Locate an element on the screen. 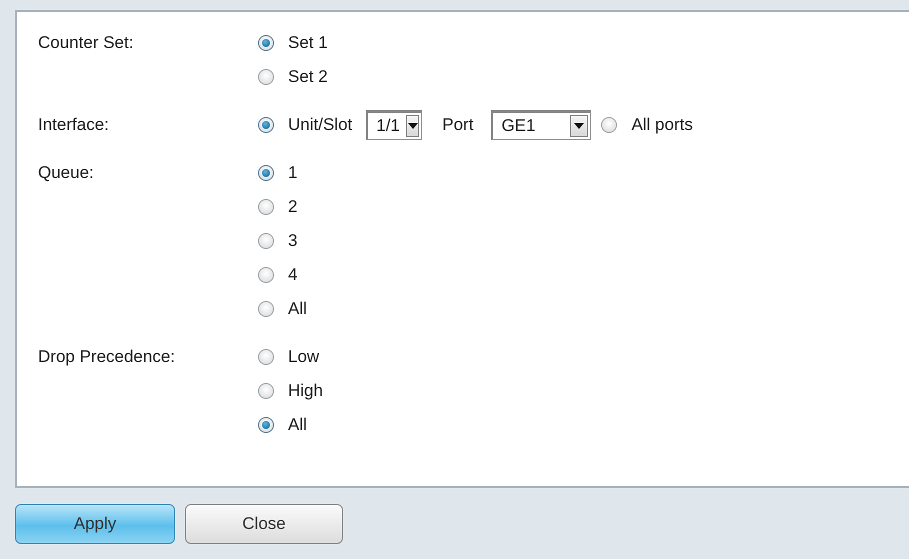 The height and width of the screenshot is (559, 909). close-button: Close is located at coordinates (264, 524).